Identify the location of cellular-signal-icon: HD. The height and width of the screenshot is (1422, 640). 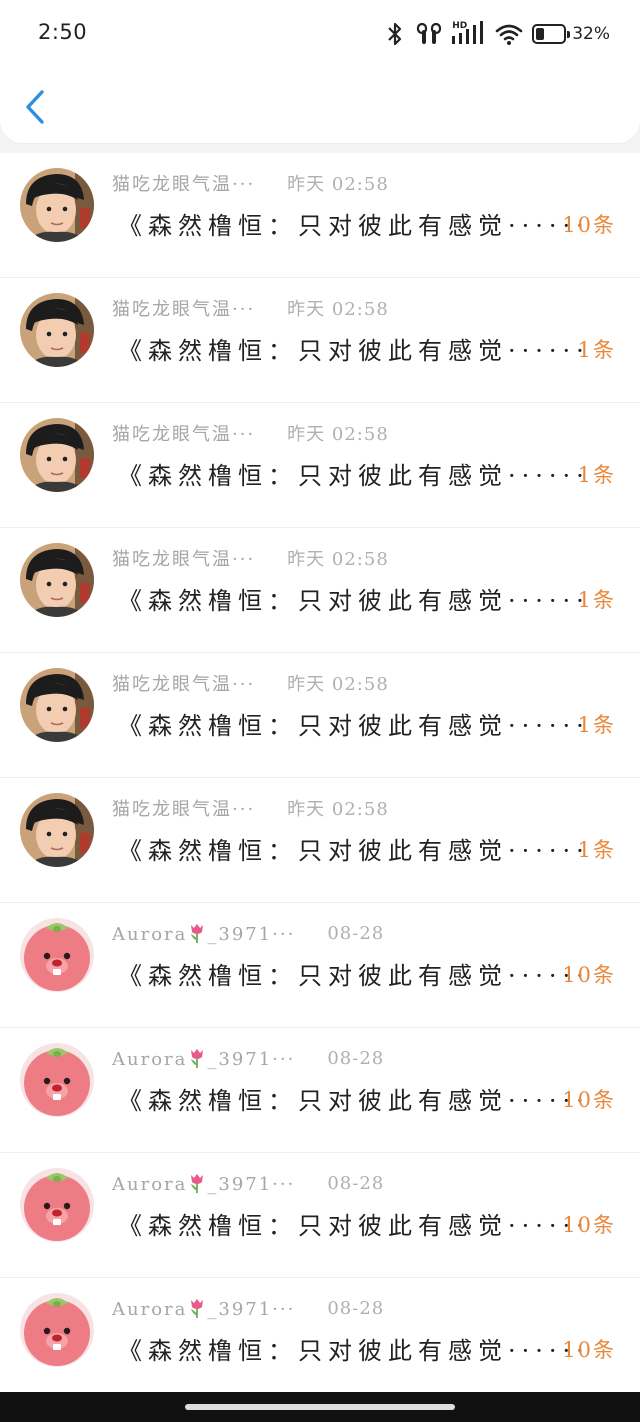
(469, 34).